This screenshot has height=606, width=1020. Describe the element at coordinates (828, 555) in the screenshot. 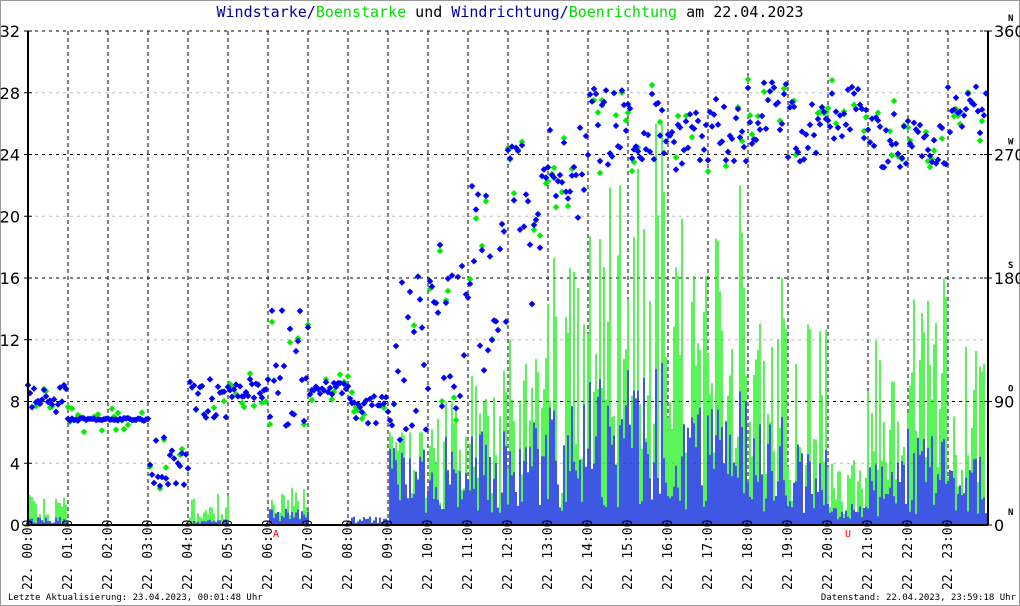

I see `x-tick-label: 22. 20:00` at that location.